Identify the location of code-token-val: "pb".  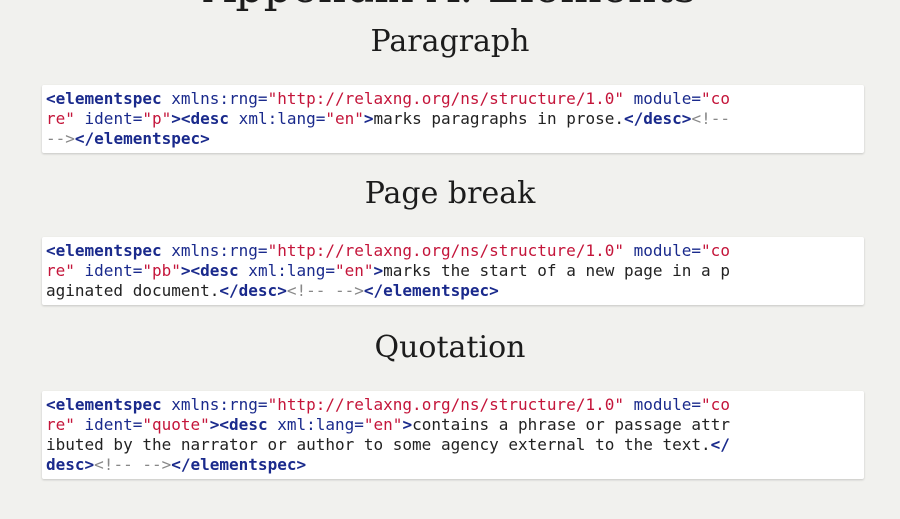
(161, 270).